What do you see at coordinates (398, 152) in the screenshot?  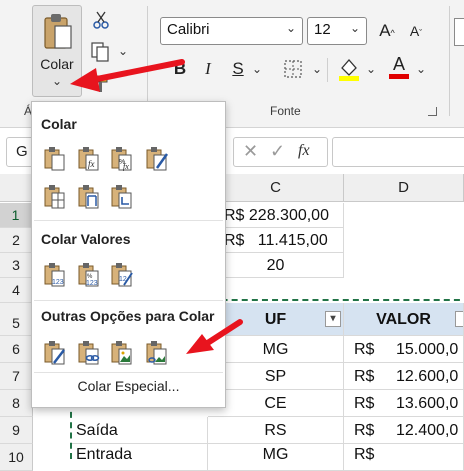 I see `formula-input` at bounding box center [398, 152].